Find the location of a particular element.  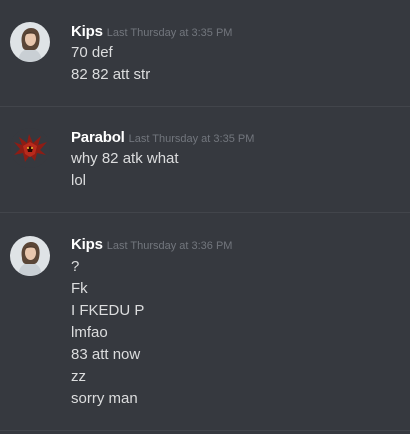

user-avatar-parabol is located at coordinates (30, 148).